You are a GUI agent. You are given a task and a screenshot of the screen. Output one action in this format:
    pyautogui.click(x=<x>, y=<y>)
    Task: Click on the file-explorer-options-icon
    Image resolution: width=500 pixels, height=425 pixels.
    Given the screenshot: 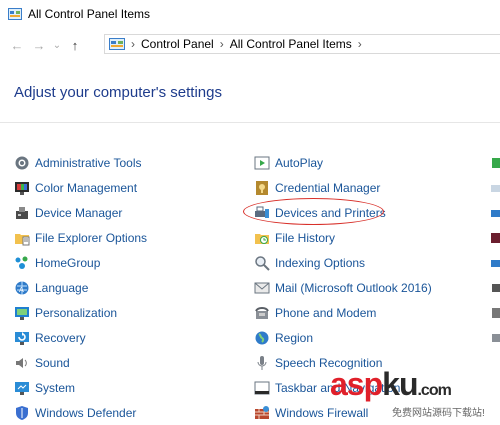 What is the action you would take?
    pyautogui.click(x=22, y=238)
    